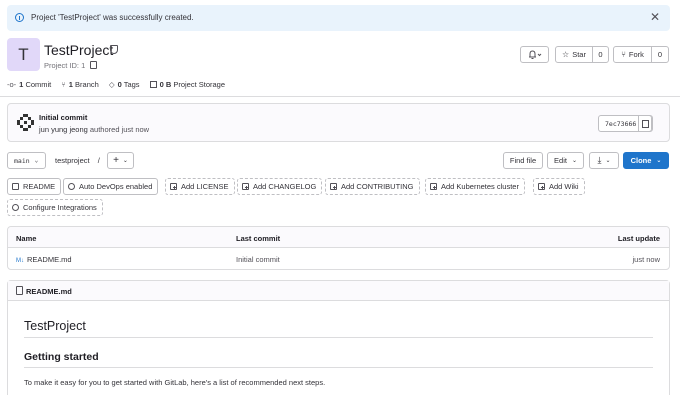 This screenshot has height=395, width=680. What do you see at coordinates (200, 186) in the screenshot?
I see `add-license-chip: Add LICENSE` at bounding box center [200, 186].